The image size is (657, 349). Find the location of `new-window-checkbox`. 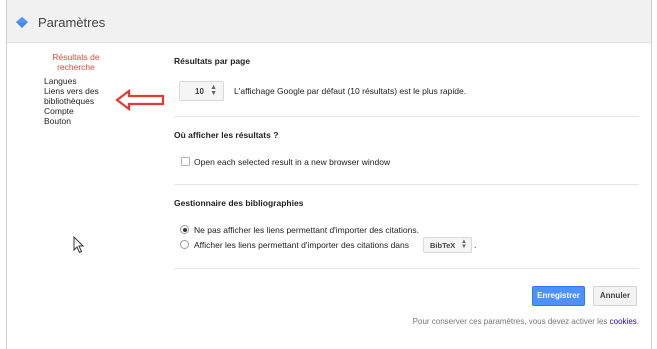

new-window-checkbox is located at coordinates (185, 161).